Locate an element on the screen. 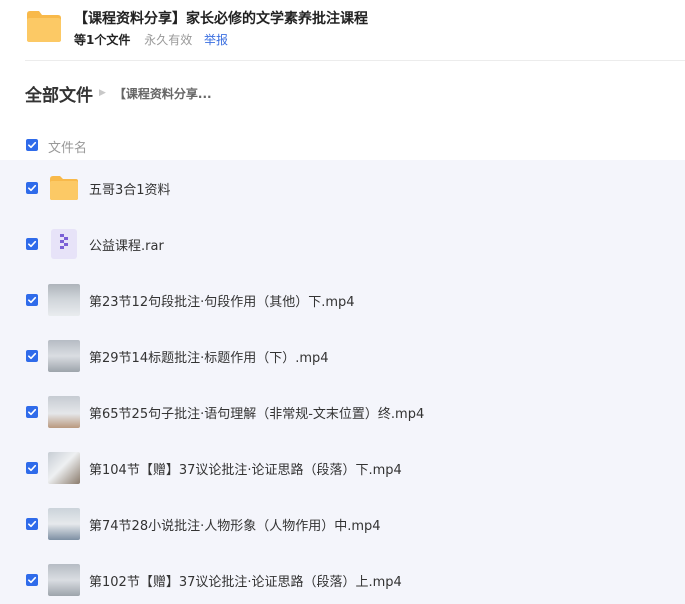 The width and height of the screenshot is (685, 604). list-item: 第74节28小说批注·人物形象（人物作用）中.mp4 is located at coordinates (342, 524).